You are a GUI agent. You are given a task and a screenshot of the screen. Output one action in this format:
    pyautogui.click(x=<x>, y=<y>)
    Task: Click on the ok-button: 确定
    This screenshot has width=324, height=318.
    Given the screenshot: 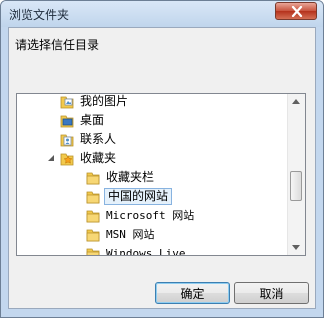 What is the action you would take?
    pyautogui.click(x=192, y=293)
    